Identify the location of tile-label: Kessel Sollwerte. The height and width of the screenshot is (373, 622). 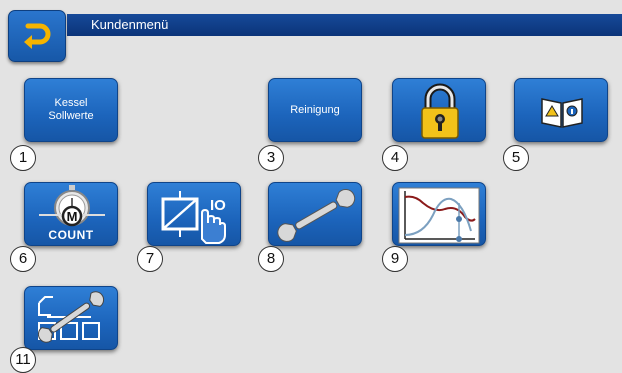
(71, 109).